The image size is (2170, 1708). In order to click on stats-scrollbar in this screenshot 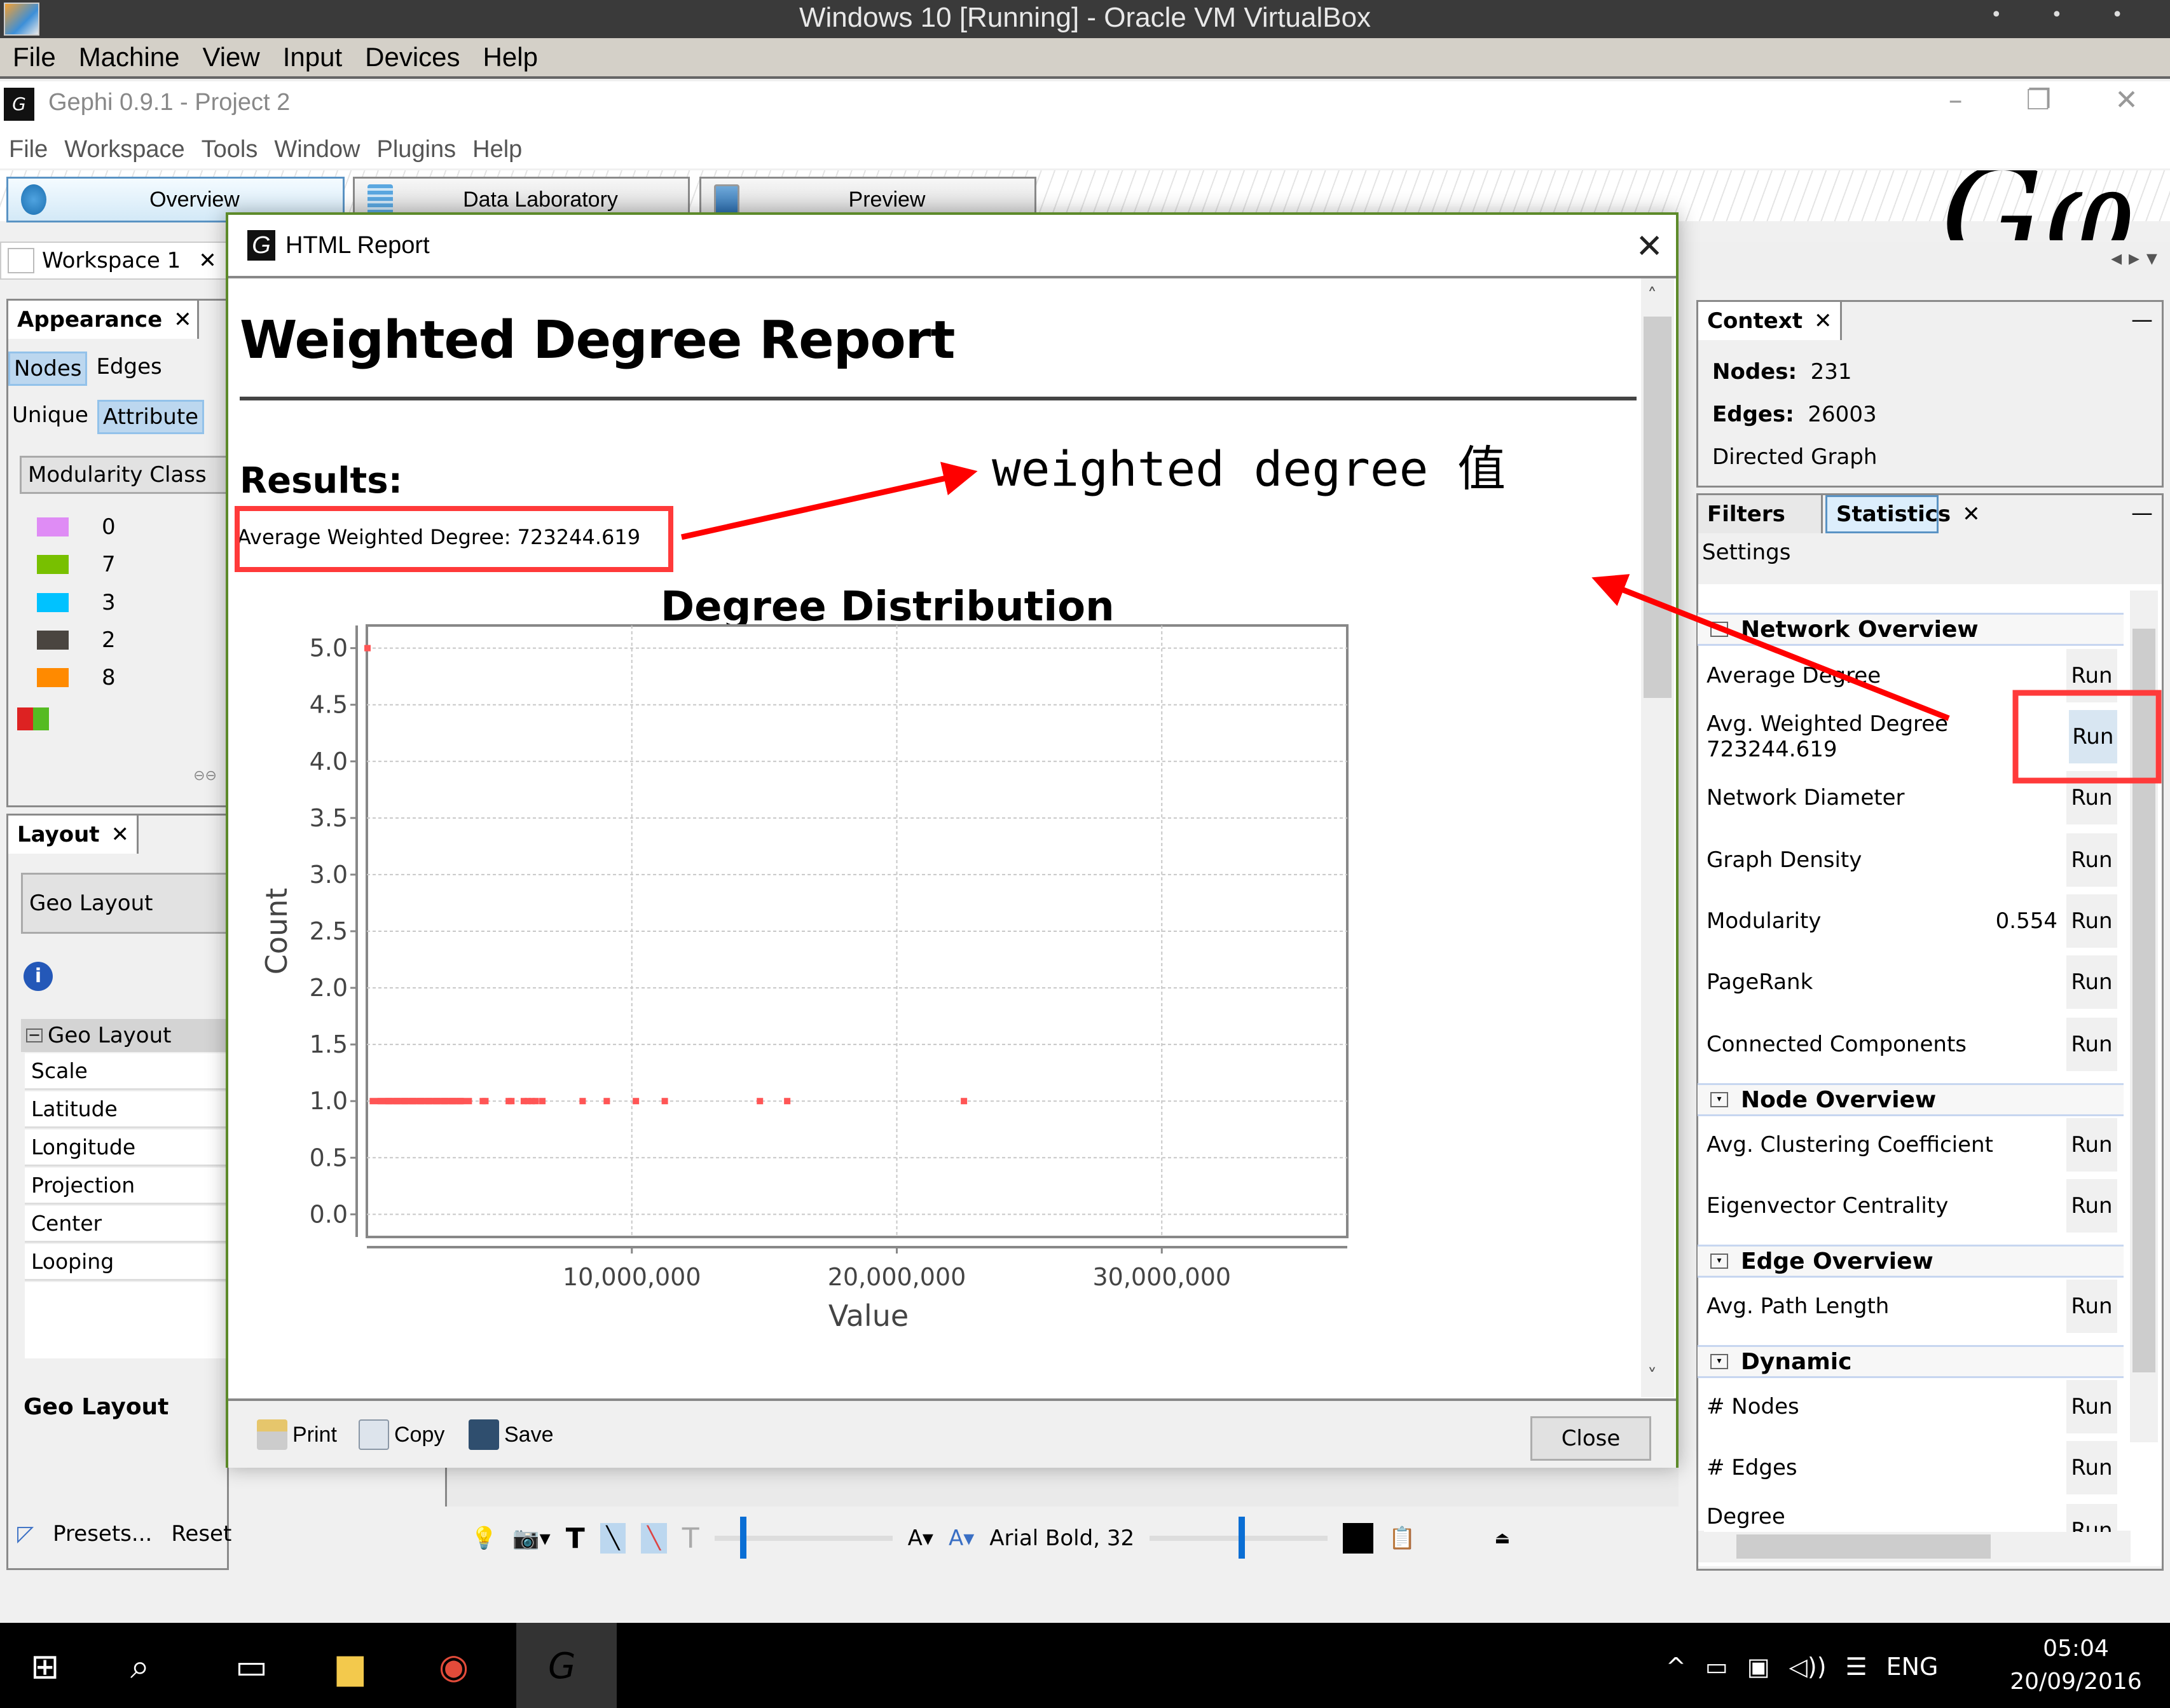, I will do `click(2144, 1016)`.